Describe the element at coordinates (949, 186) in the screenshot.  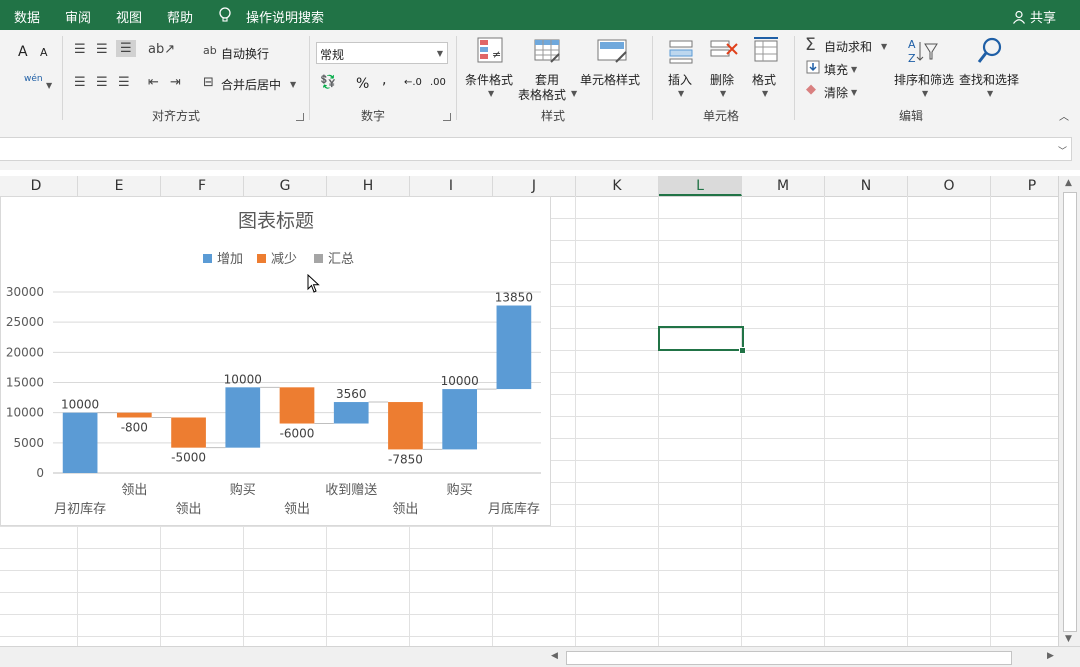
I see `column-header-o: O` at that location.